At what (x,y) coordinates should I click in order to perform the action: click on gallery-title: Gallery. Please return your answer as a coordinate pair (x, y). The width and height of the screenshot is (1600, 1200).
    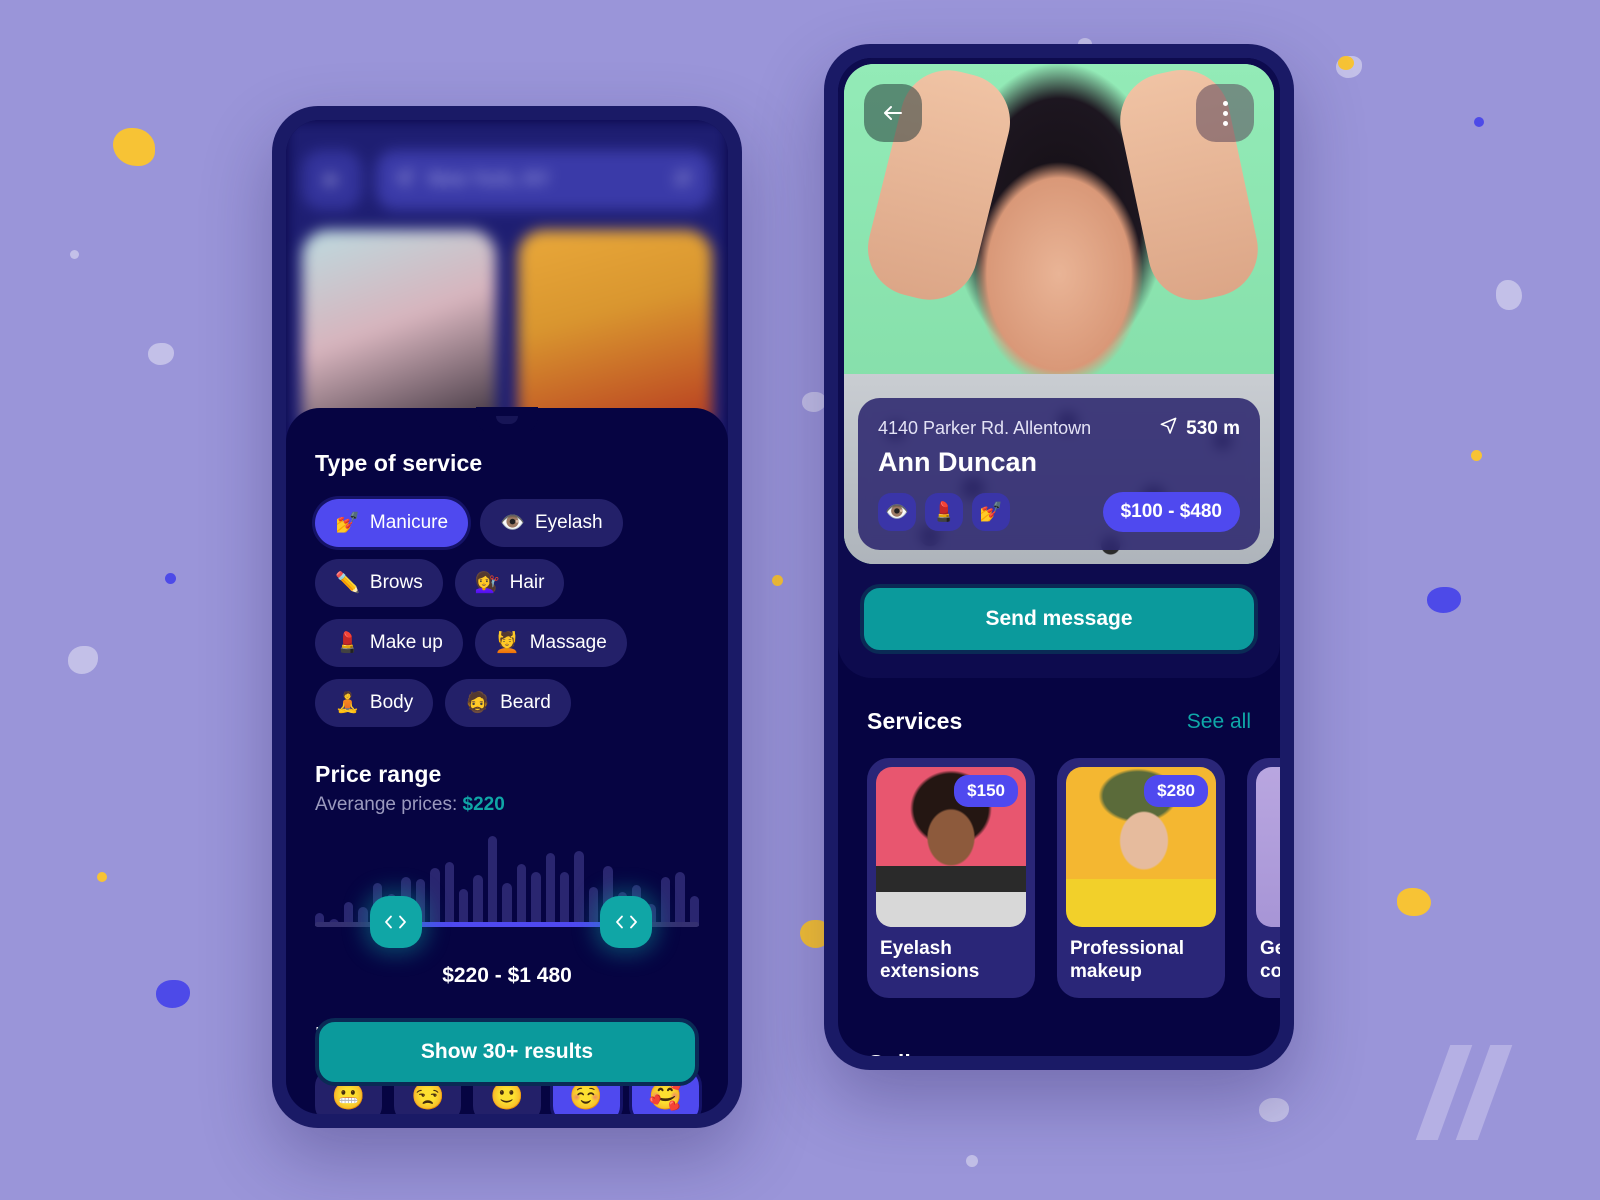
    Looking at the image, I should click on (906, 1053).